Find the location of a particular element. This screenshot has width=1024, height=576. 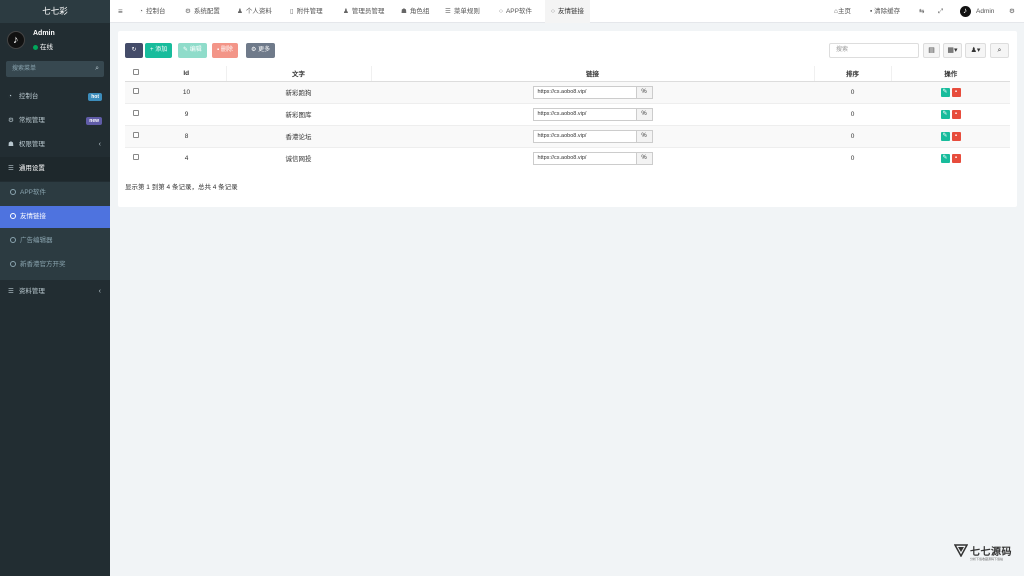

tab-links: ○ 友情链接 is located at coordinates (567, 11).